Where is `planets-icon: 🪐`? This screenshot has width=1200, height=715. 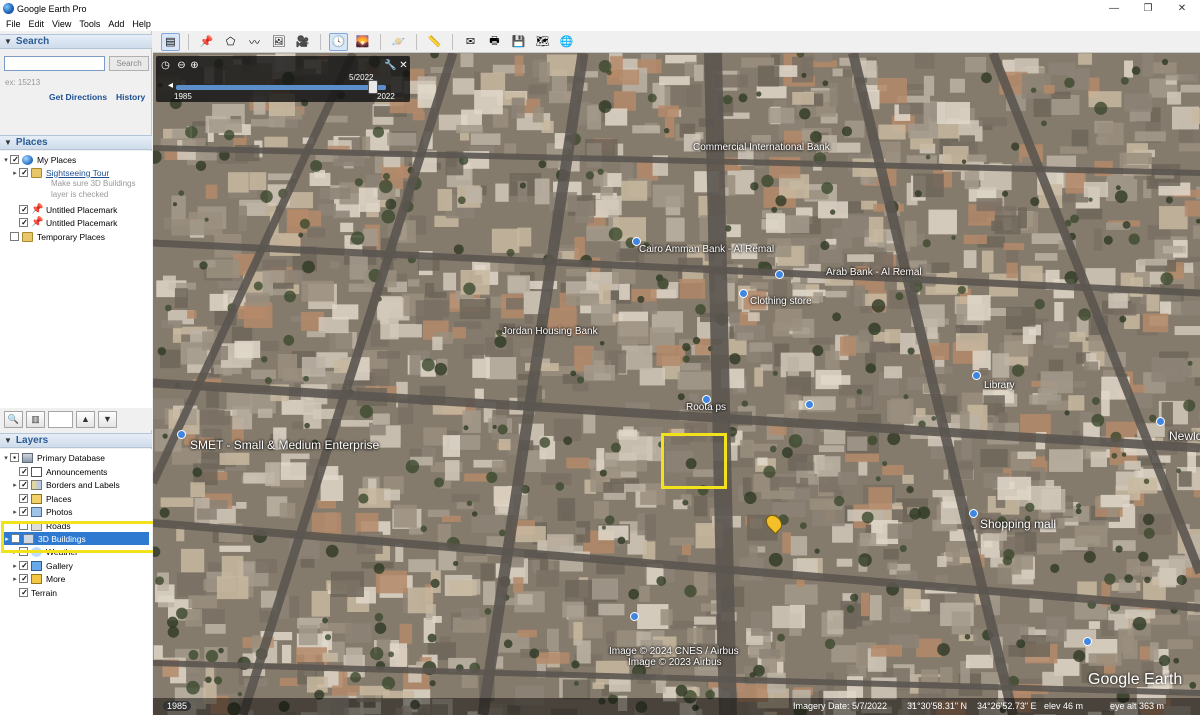
planets-icon: 🪐 is located at coordinates (398, 42).